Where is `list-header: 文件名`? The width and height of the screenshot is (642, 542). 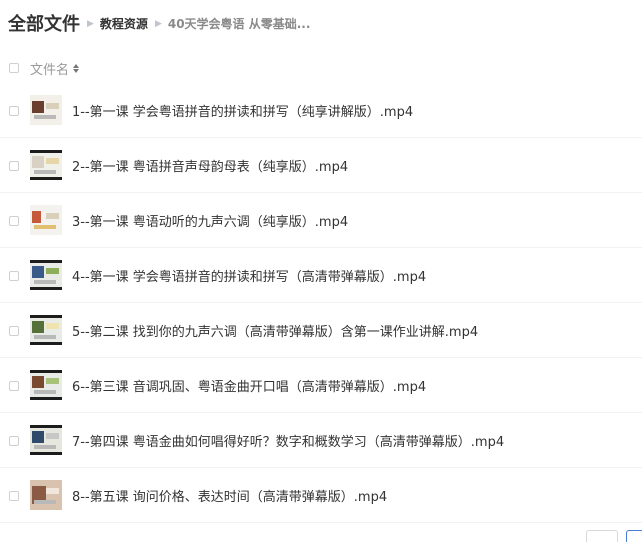
list-header: 文件名 is located at coordinates (321, 68).